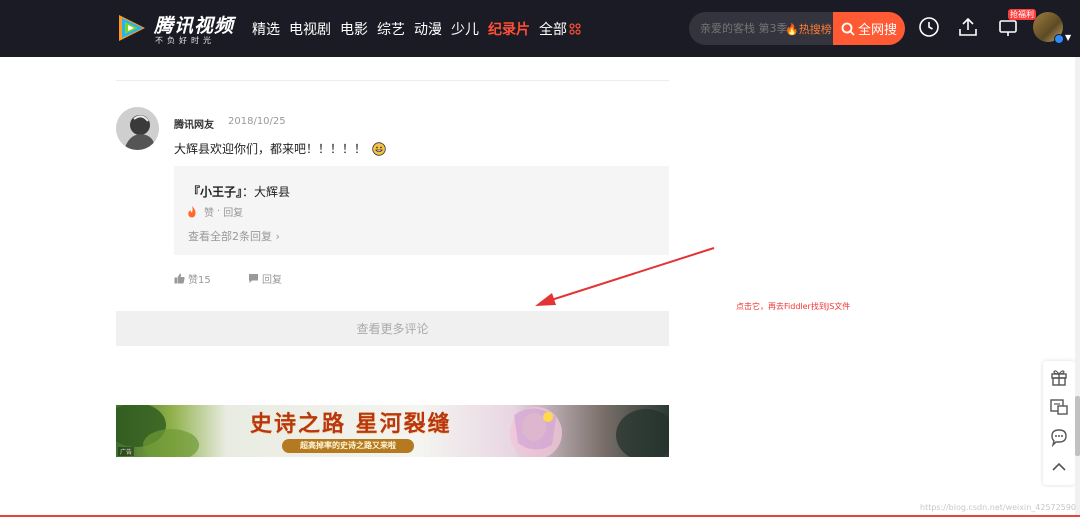 This screenshot has width=1080, height=517. I want to click on welfare-badge: 抢福利, so click(1022, 14).